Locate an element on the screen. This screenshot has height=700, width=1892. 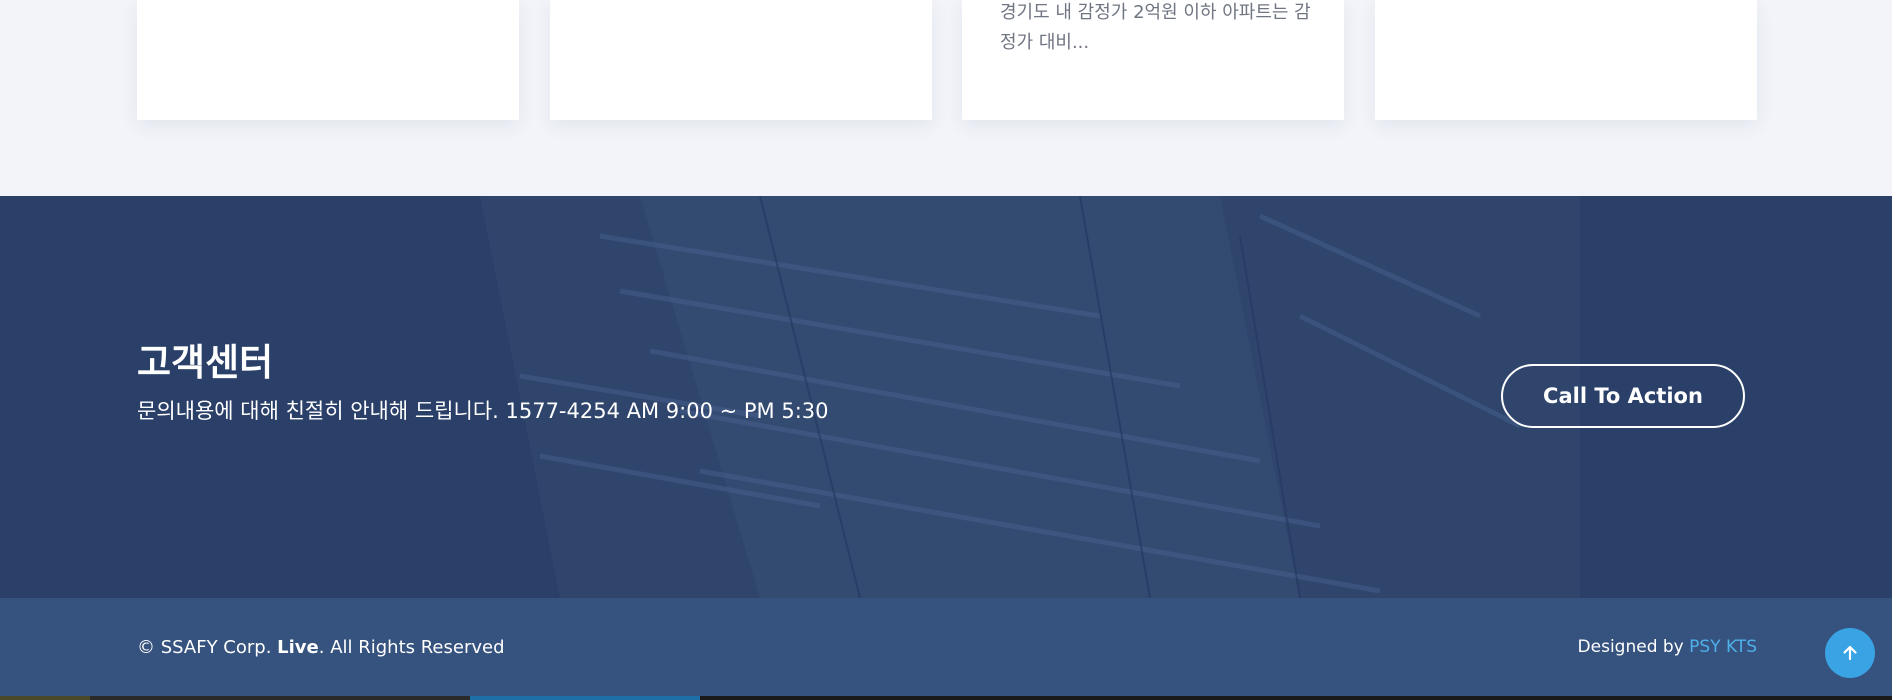
back-to-top-button is located at coordinates (1850, 653).